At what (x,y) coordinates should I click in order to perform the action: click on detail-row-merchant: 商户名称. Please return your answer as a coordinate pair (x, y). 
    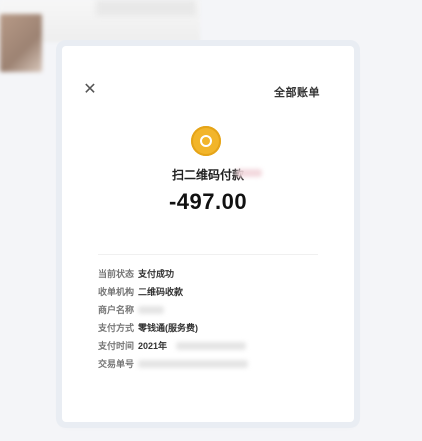
    Looking at the image, I should click on (213, 310).